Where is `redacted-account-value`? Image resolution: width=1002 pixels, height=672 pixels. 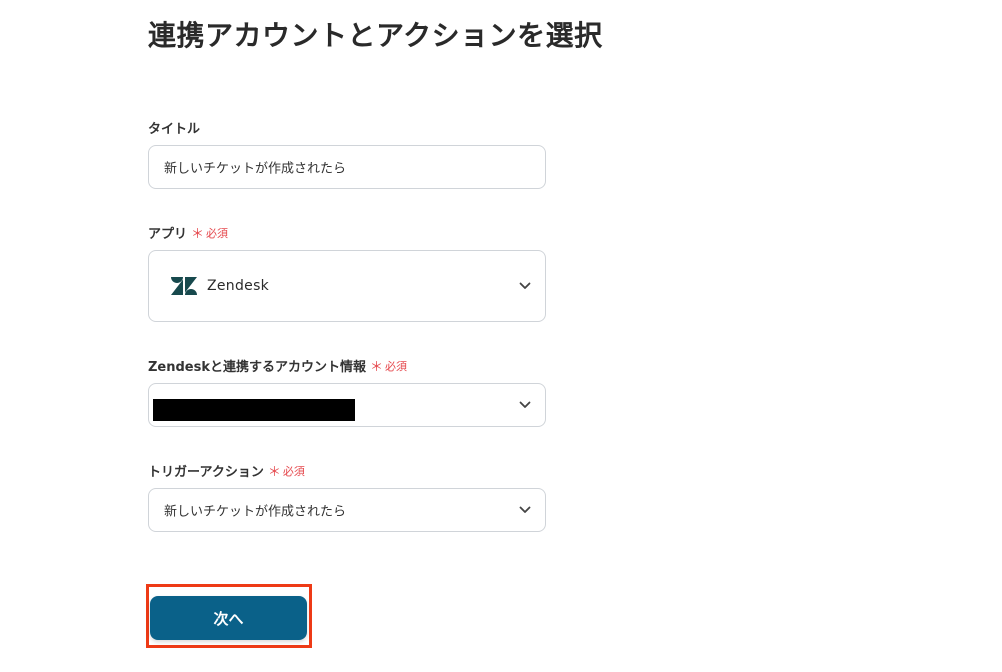 redacted-account-value is located at coordinates (254, 410).